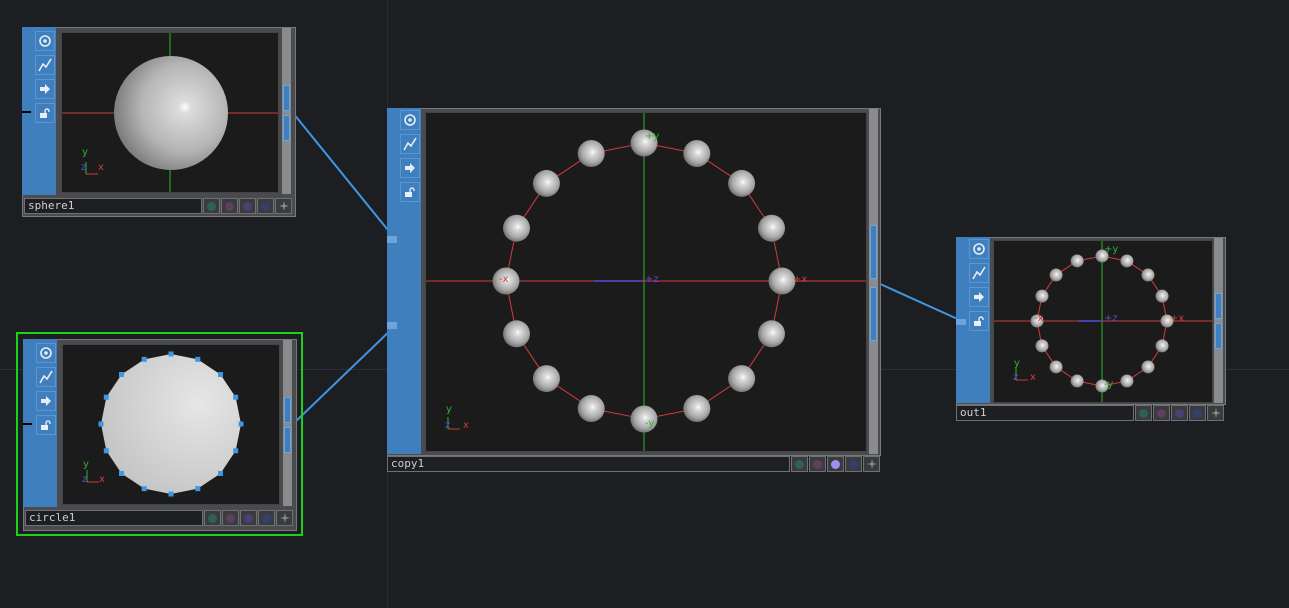 This screenshot has width=1289, height=608. I want to click on node-circle1: y z x circle1, so click(160, 435).